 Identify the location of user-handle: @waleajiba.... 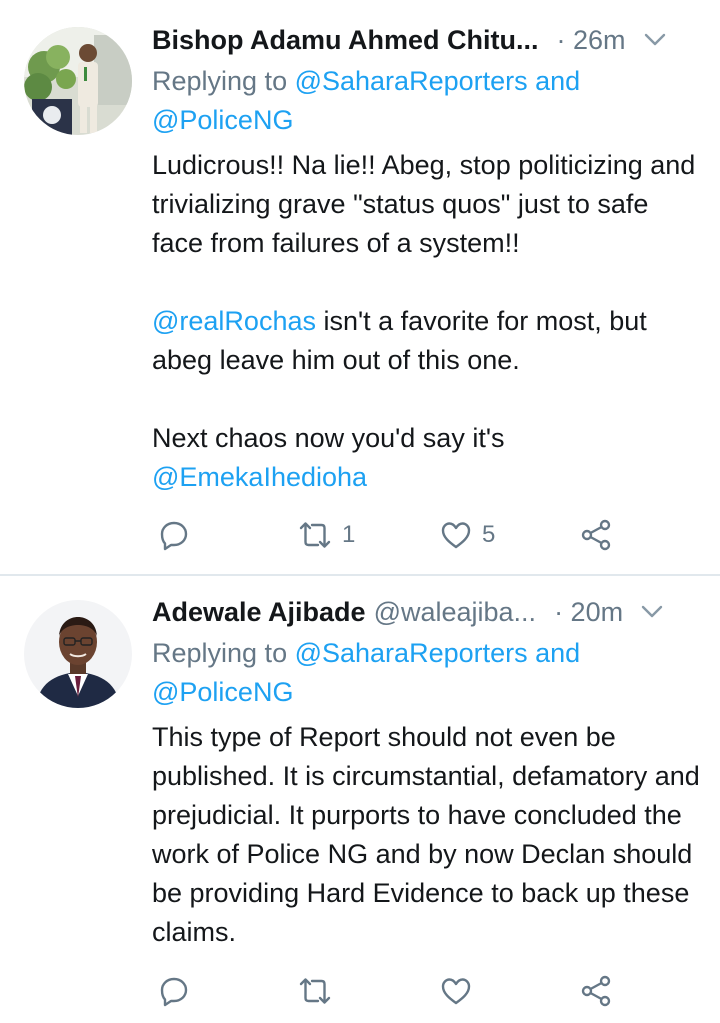
(455, 612).